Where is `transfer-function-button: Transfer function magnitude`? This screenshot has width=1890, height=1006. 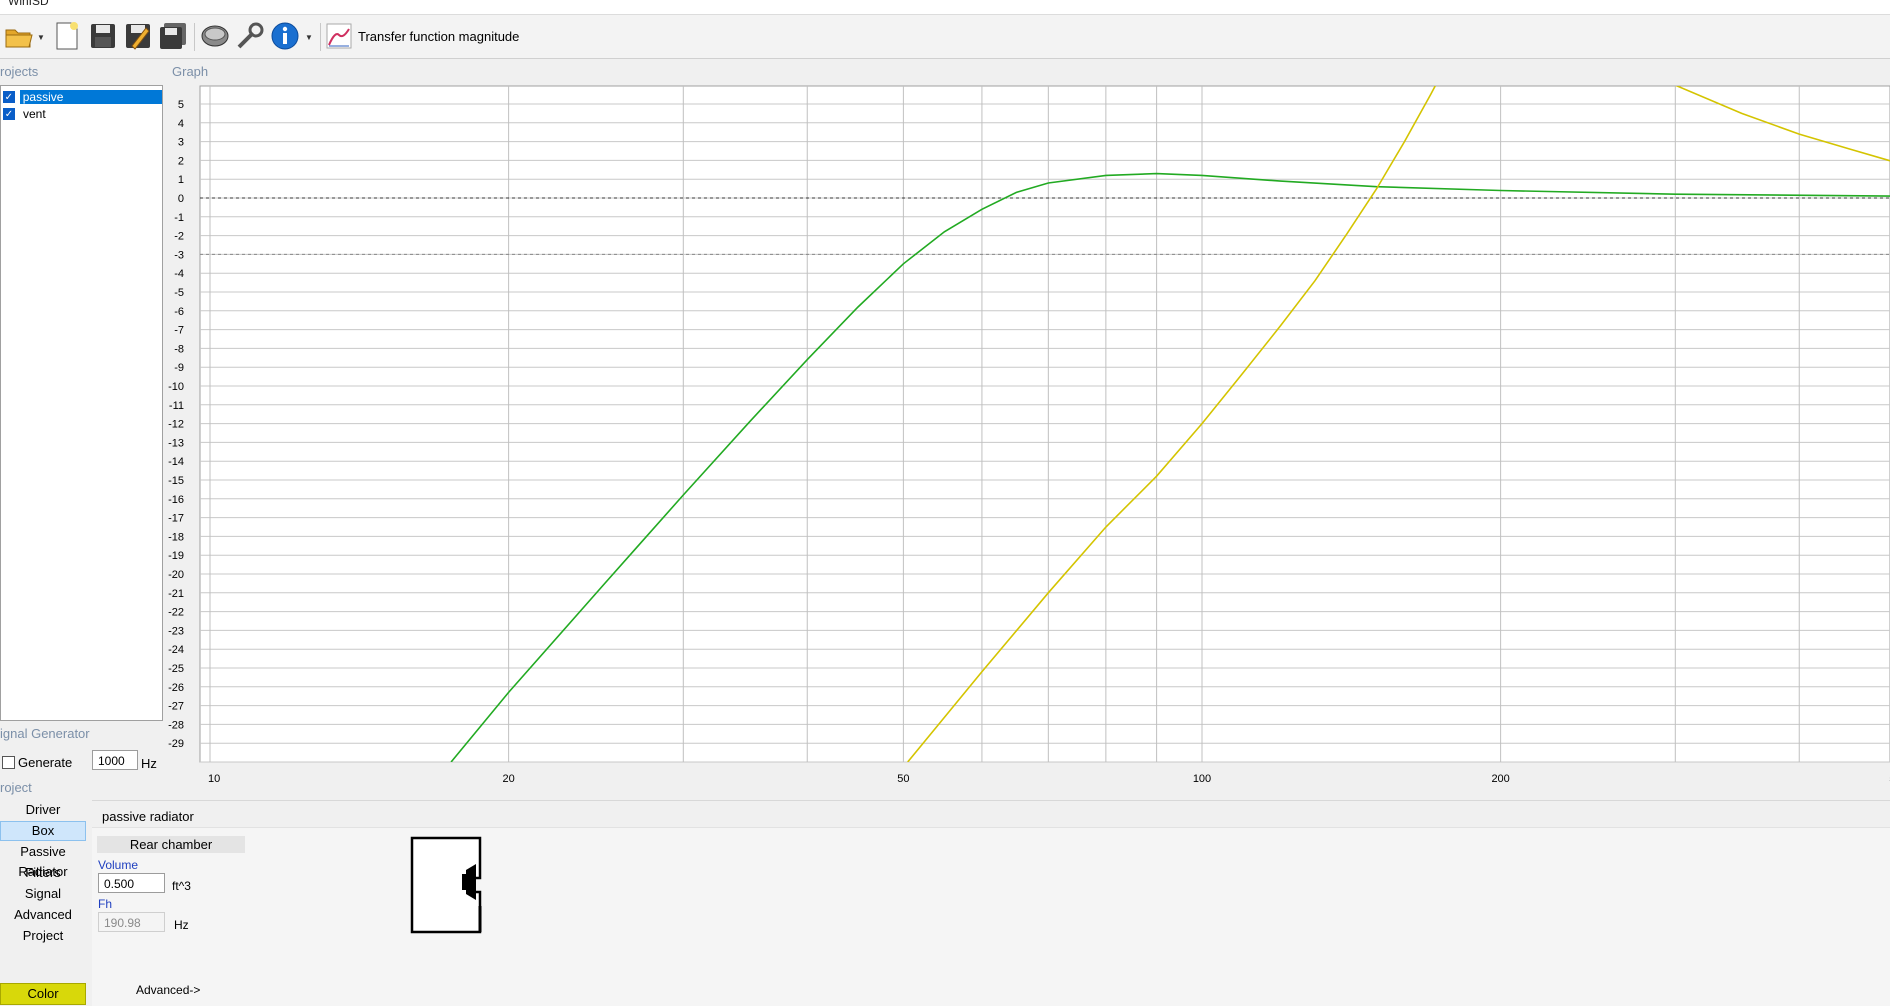 transfer-function-button: Transfer function magnitude is located at coordinates (422, 36).